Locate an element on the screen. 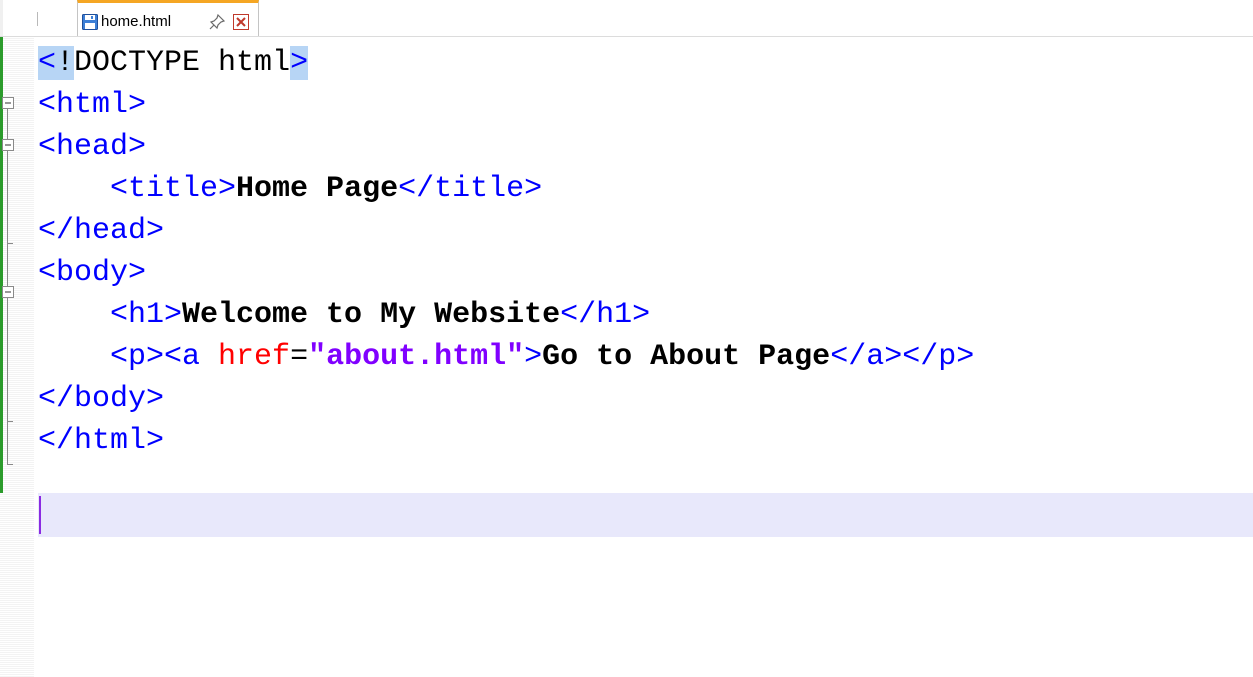 The image size is (1253, 677). tab-separator is located at coordinates (37, 19).